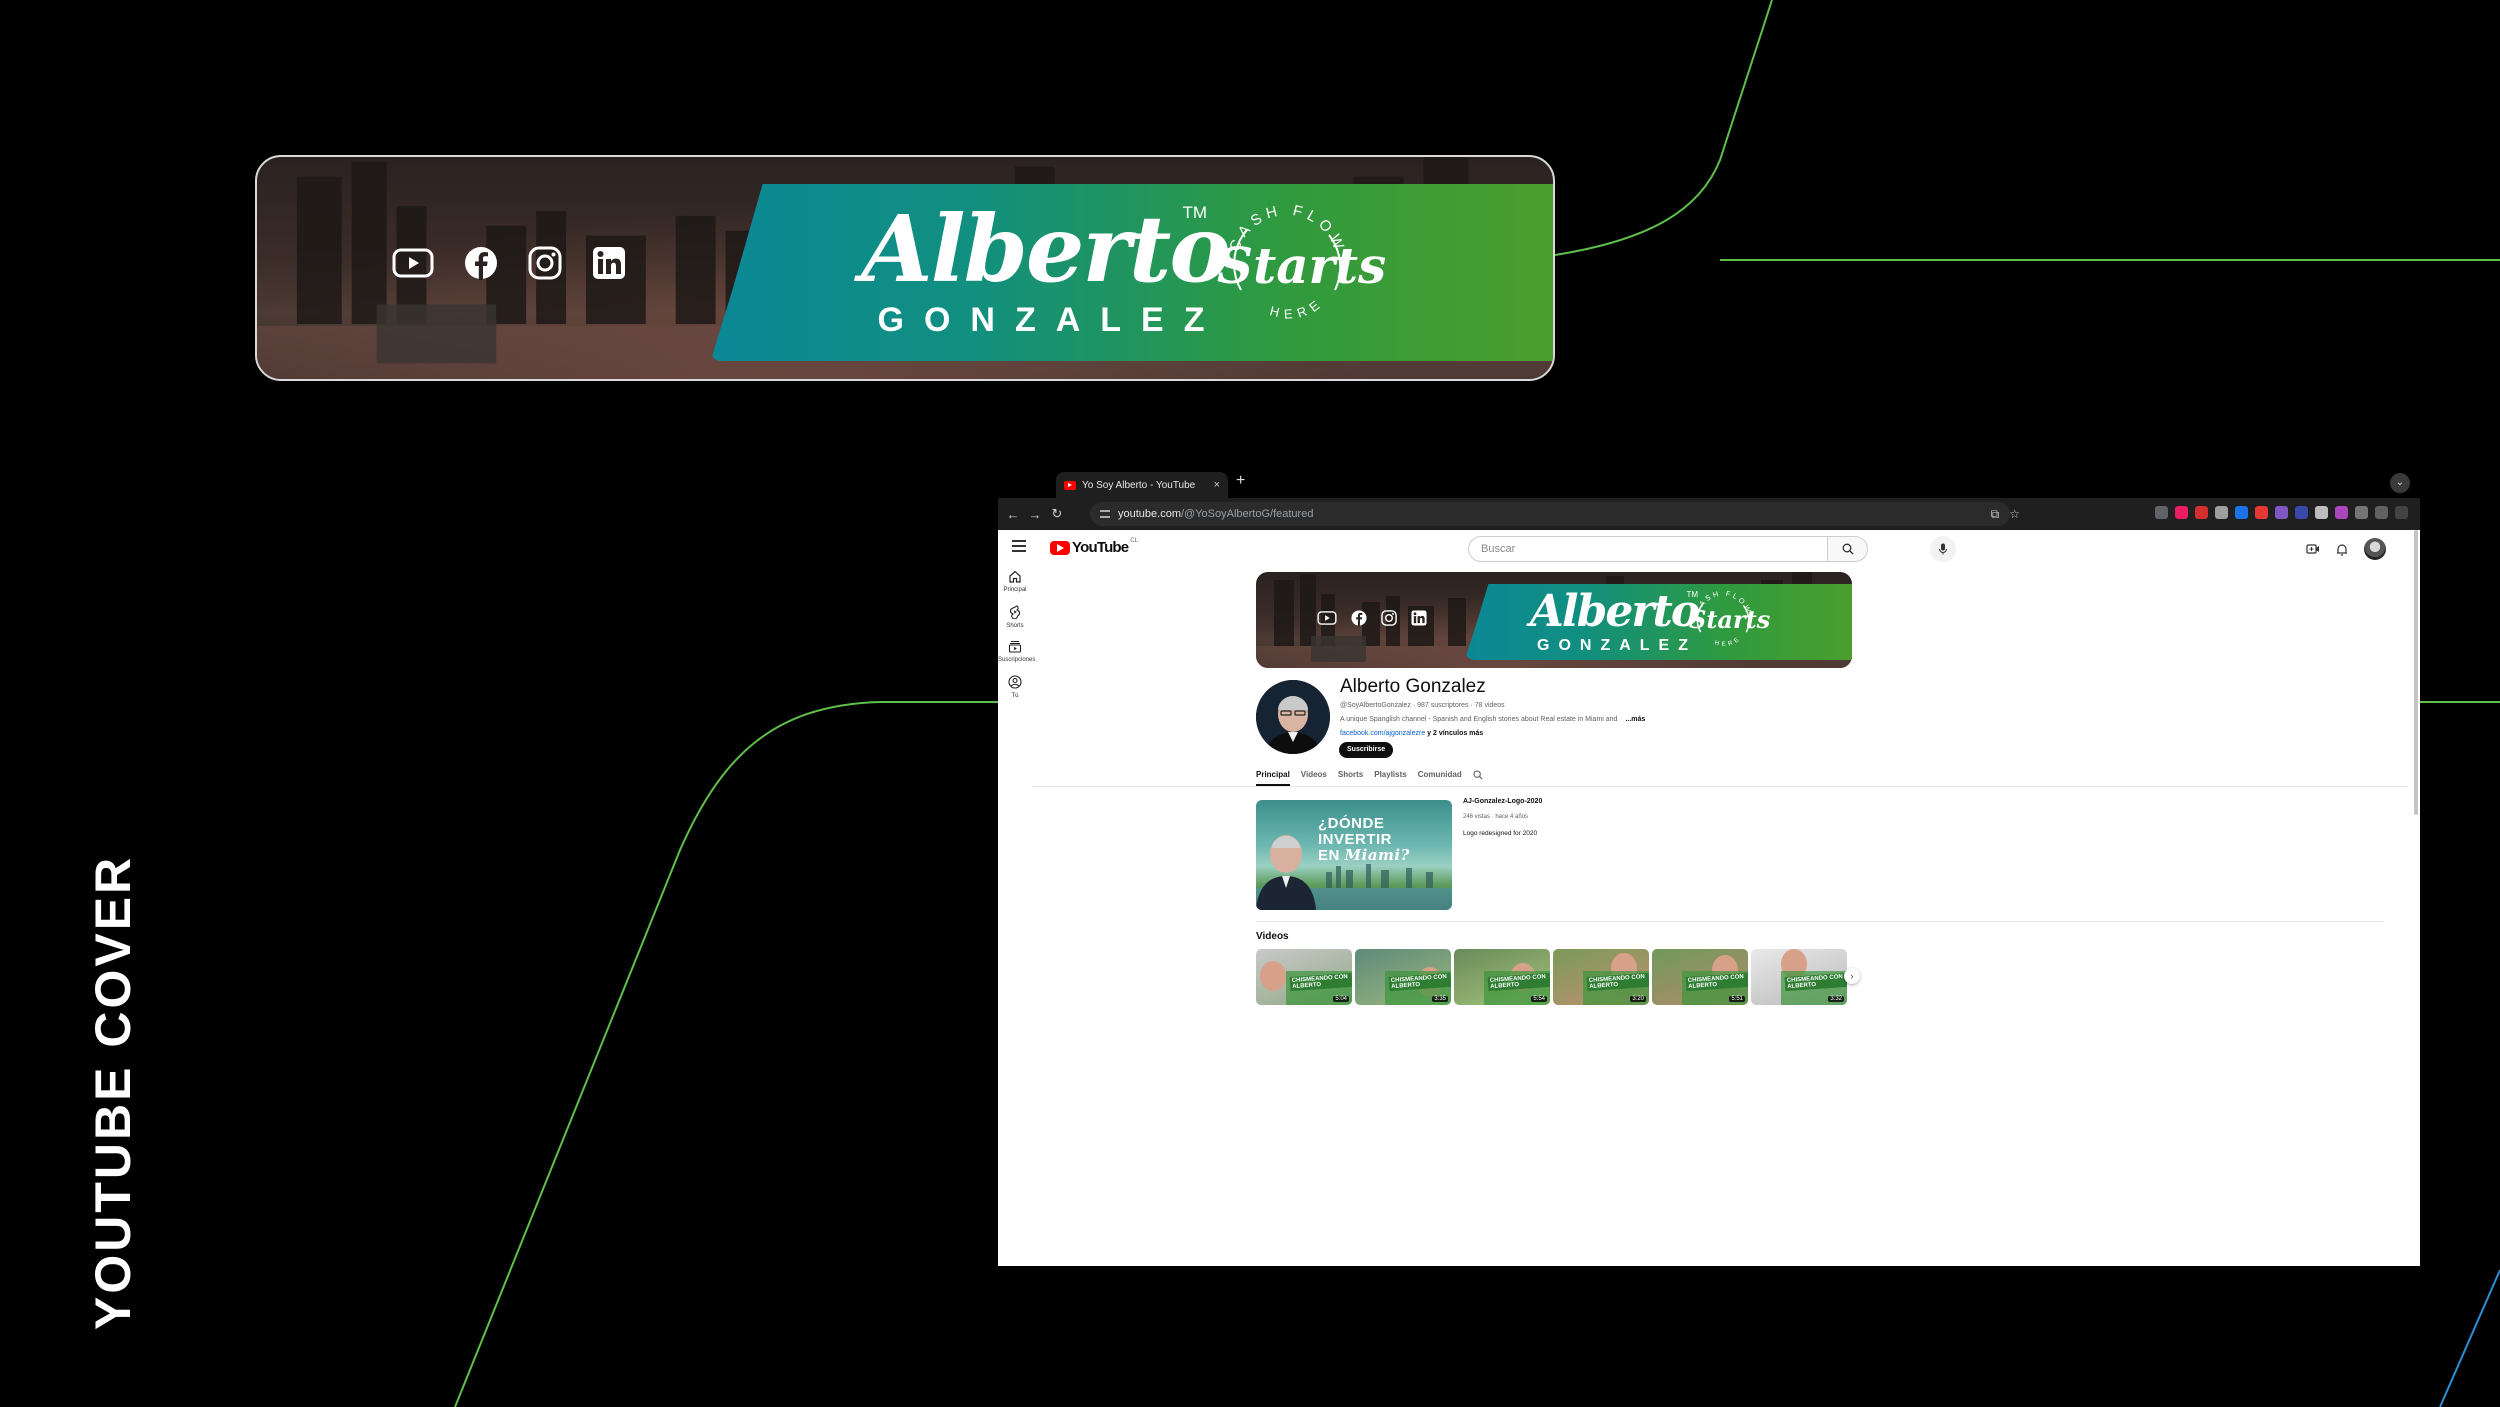 Image resolution: width=2500 pixels, height=1407 pixels. I want to click on tab-shorts: Shorts, so click(1350, 778).